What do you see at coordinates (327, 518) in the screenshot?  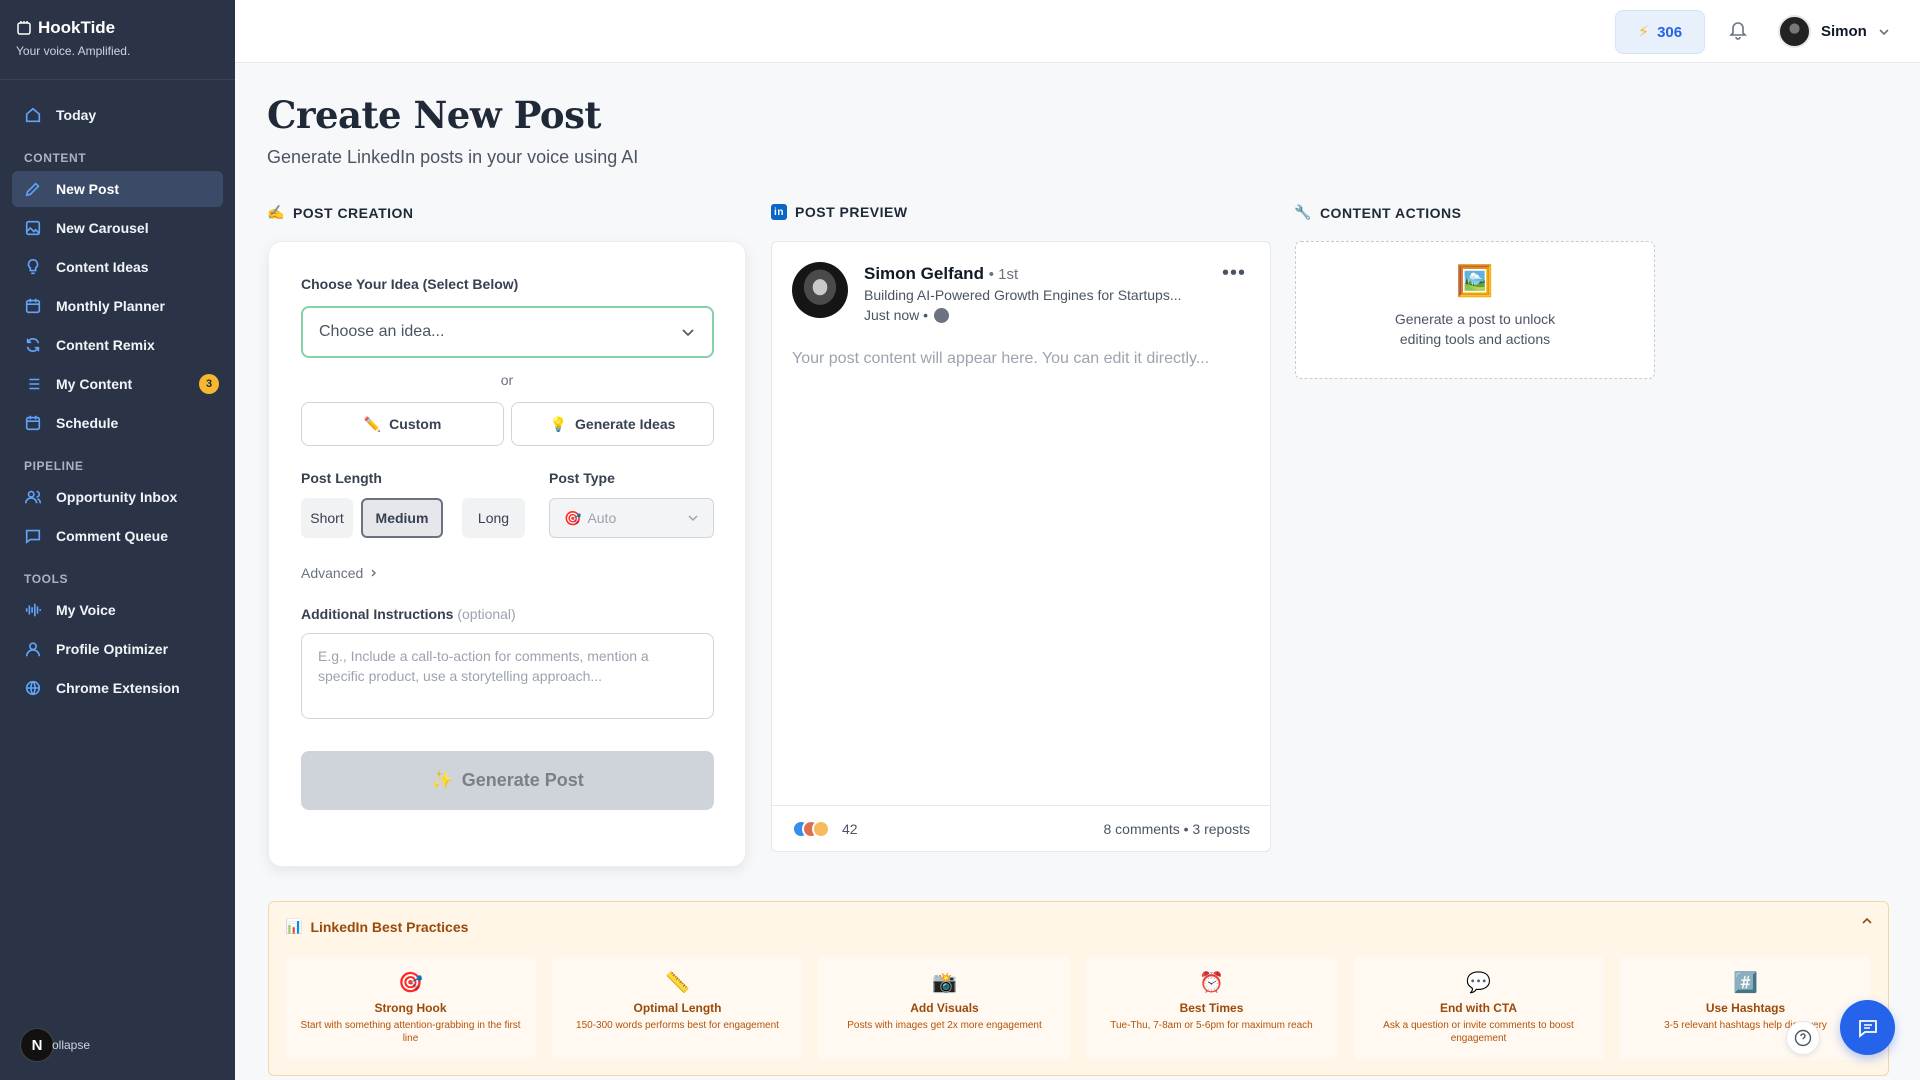 I see `length-short-button: Short` at bounding box center [327, 518].